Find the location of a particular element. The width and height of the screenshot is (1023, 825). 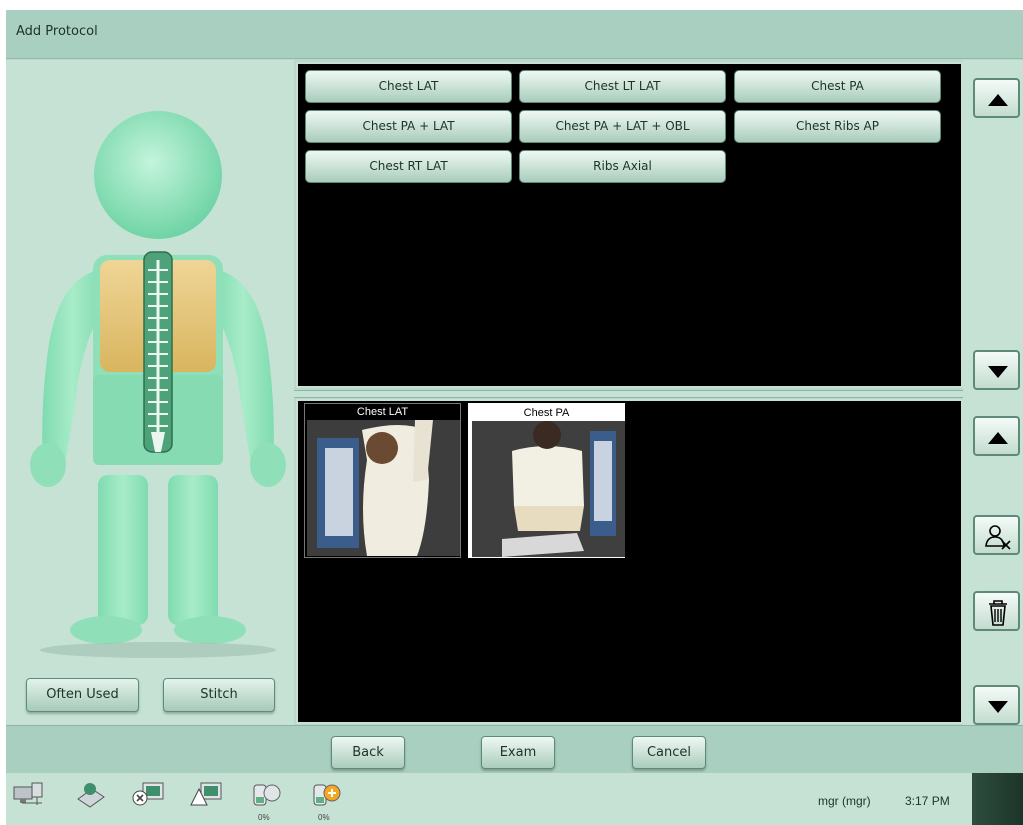

body-part-right-leg is located at coordinates (109, 559).